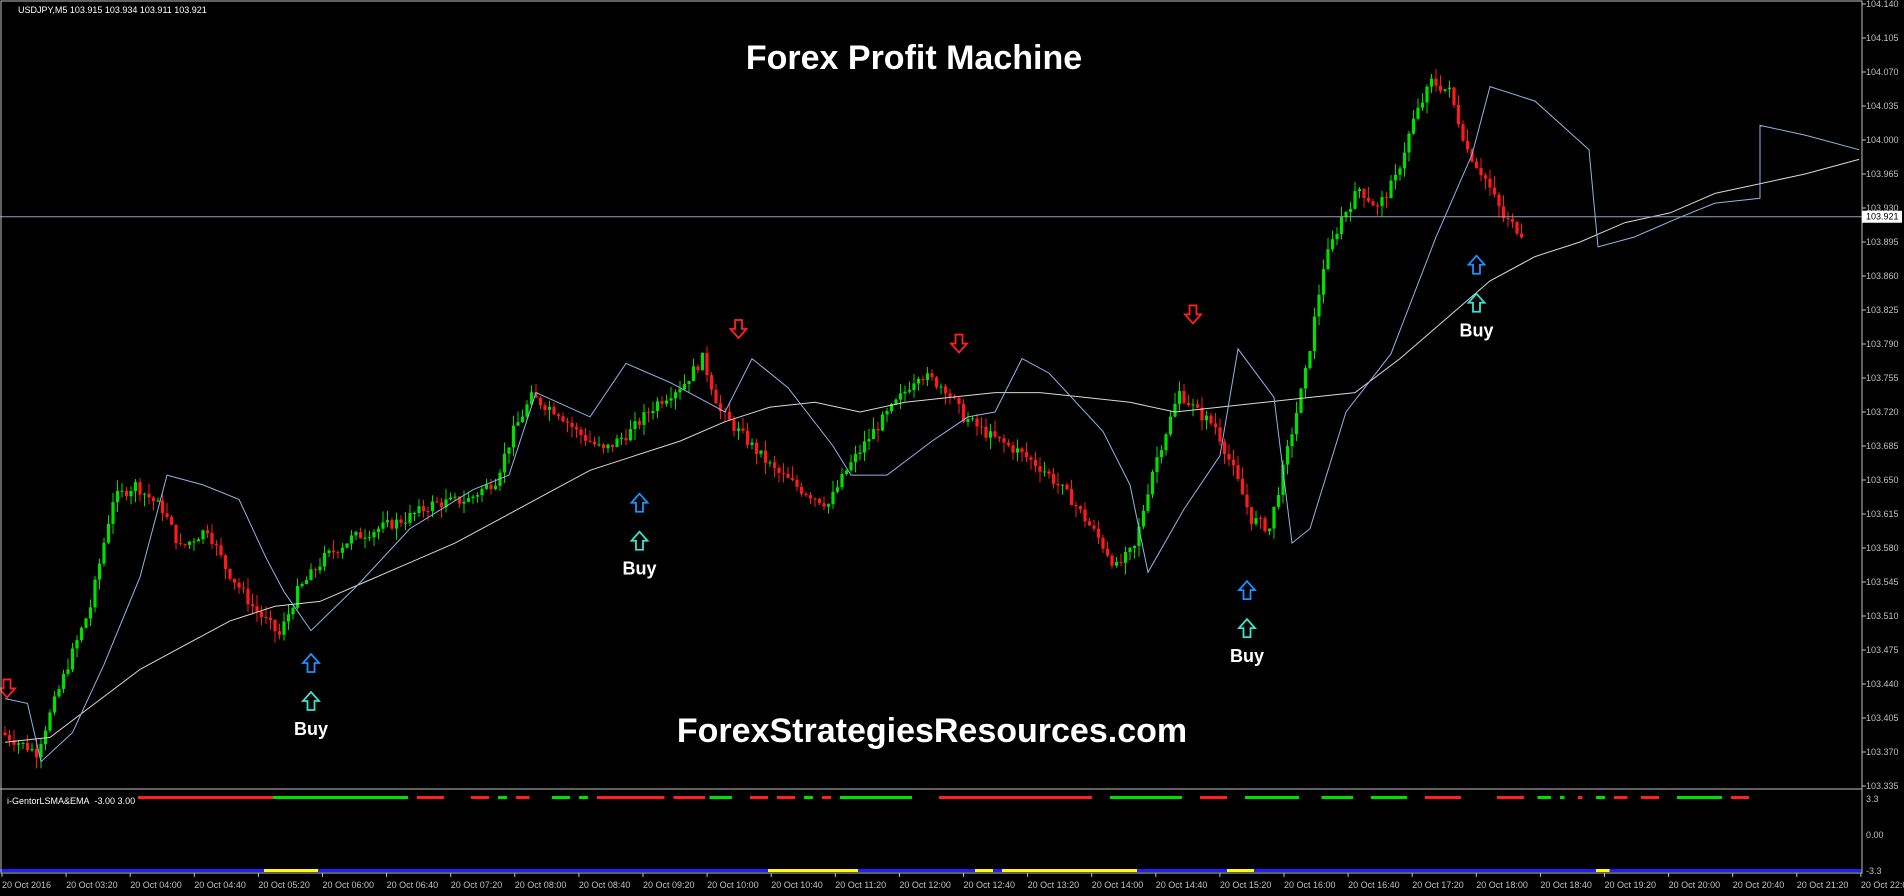 This screenshot has height=896, width=1904. Describe the element at coordinates (932, 731) in the screenshot. I see `website-watermark: ForexStrategiesResources.com` at that location.